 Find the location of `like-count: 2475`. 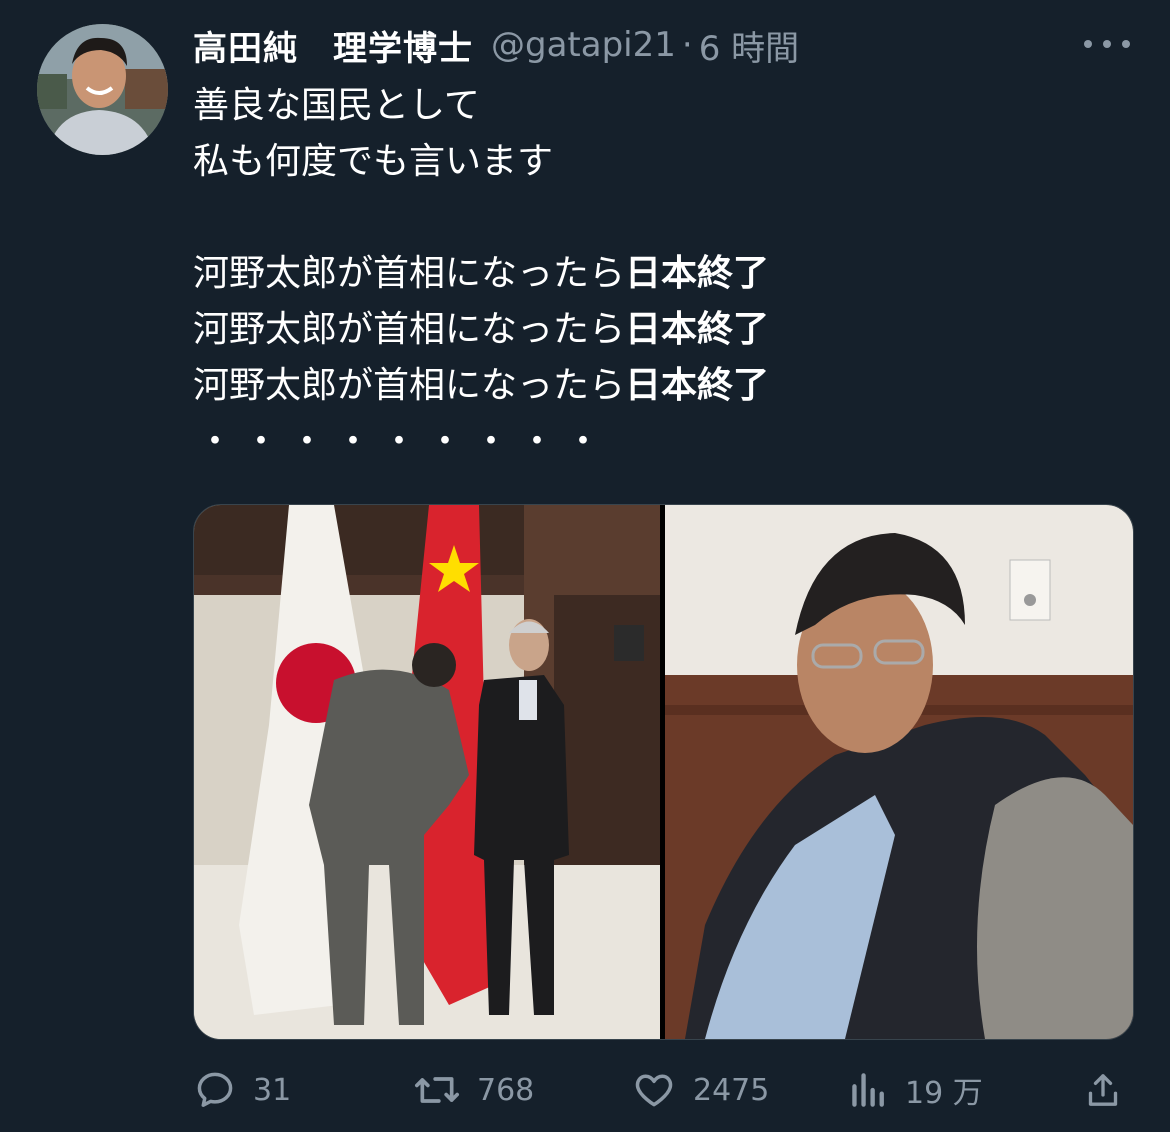

like-count: 2475 is located at coordinates (731, 1090).